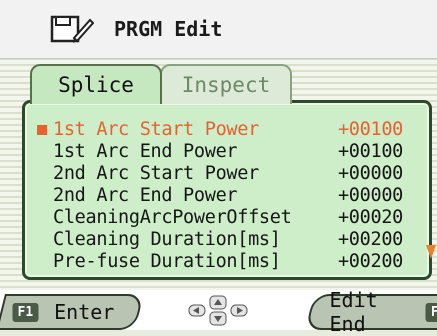 This screenshot has width=437, height=336. I want to click on window-title: PRGM Edit, so click(168, 29).